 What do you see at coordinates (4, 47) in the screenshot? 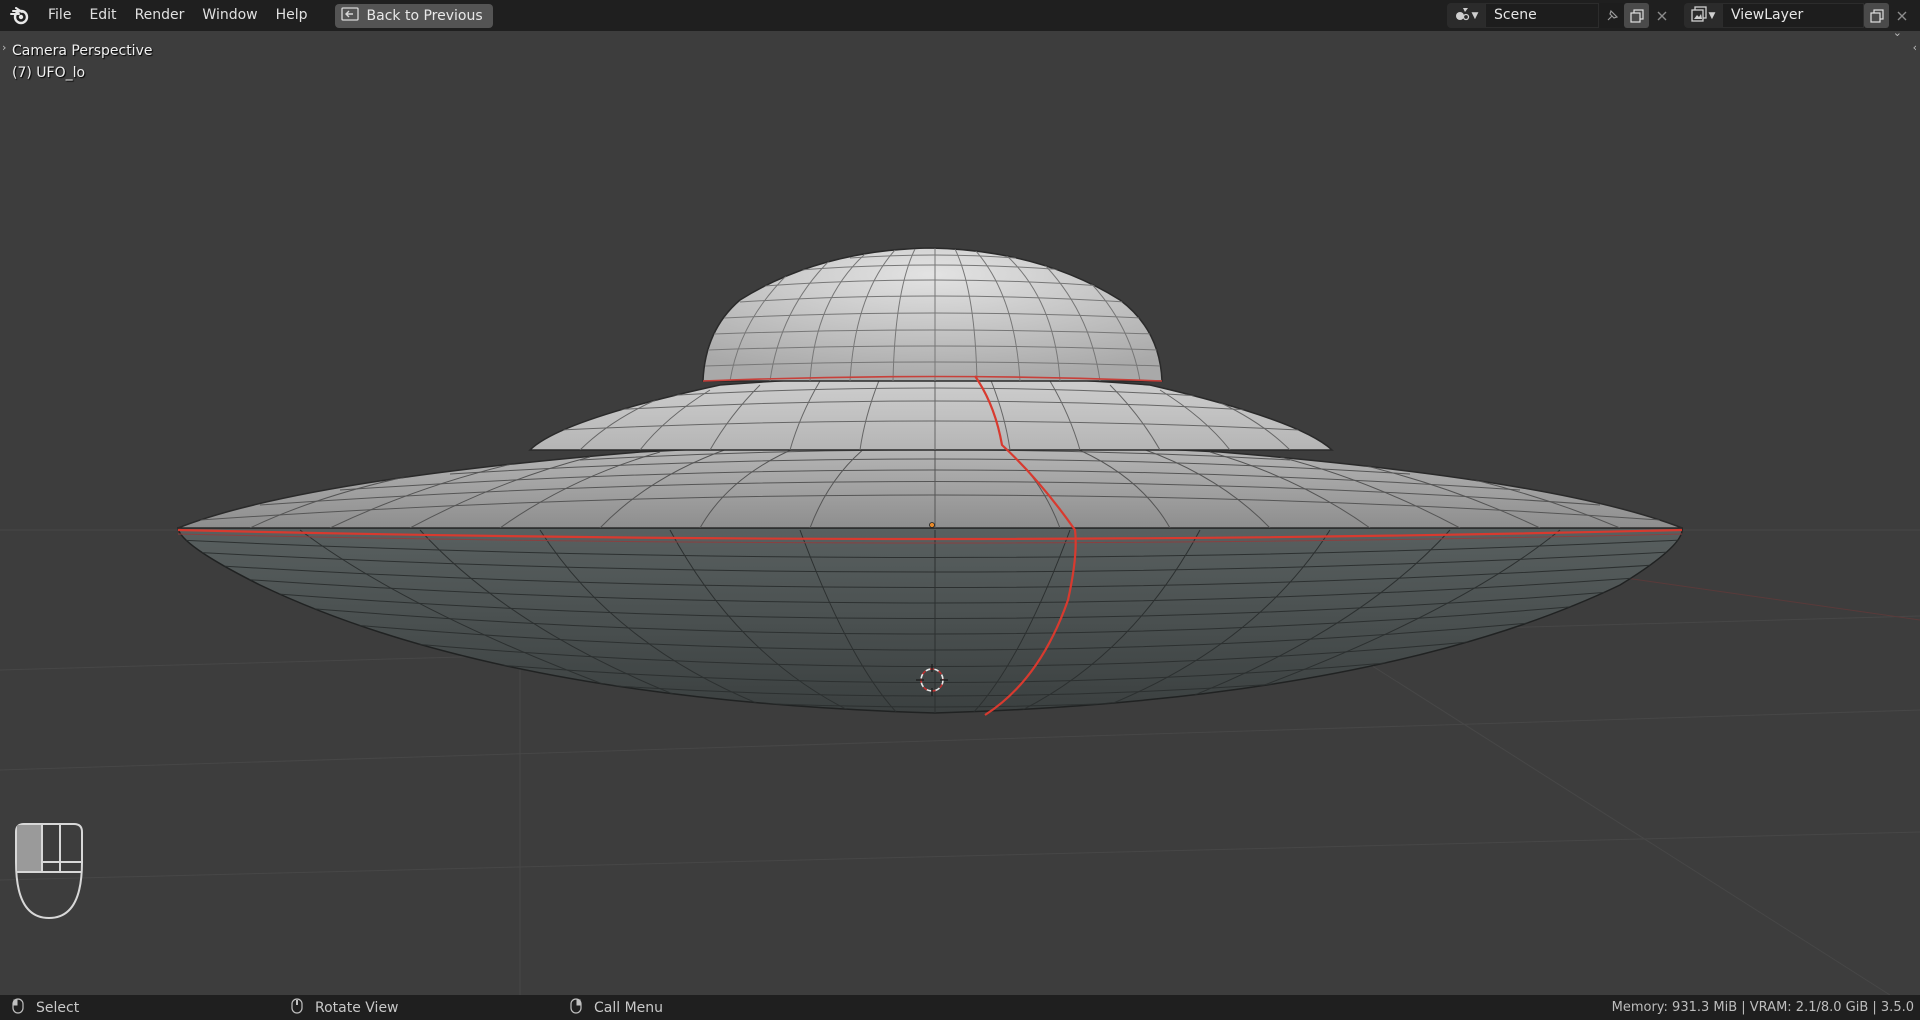
I see `toolbar-expand-icon: ›` at bounding box center [4, 47].